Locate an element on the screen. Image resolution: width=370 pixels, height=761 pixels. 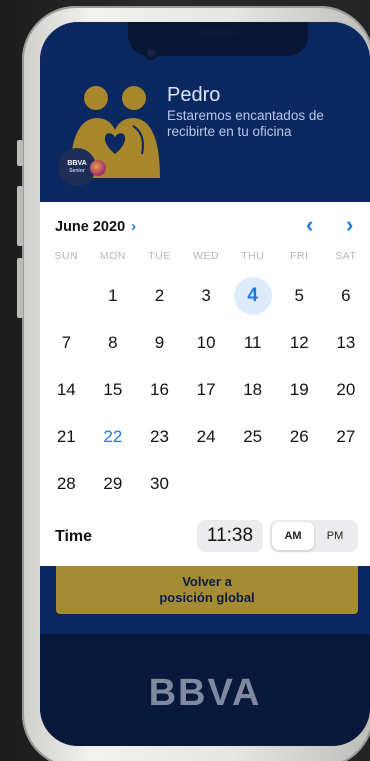
calendar-day: 3 is located at coordinates (206, 295).